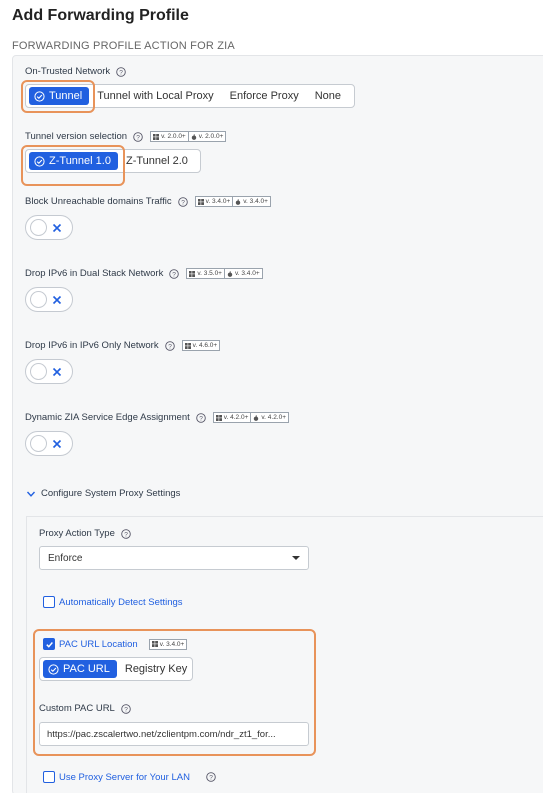  Describe the element at coordinates (49, 777) in the screenshot. I see `use-proxy-server-checkbox` at that location.